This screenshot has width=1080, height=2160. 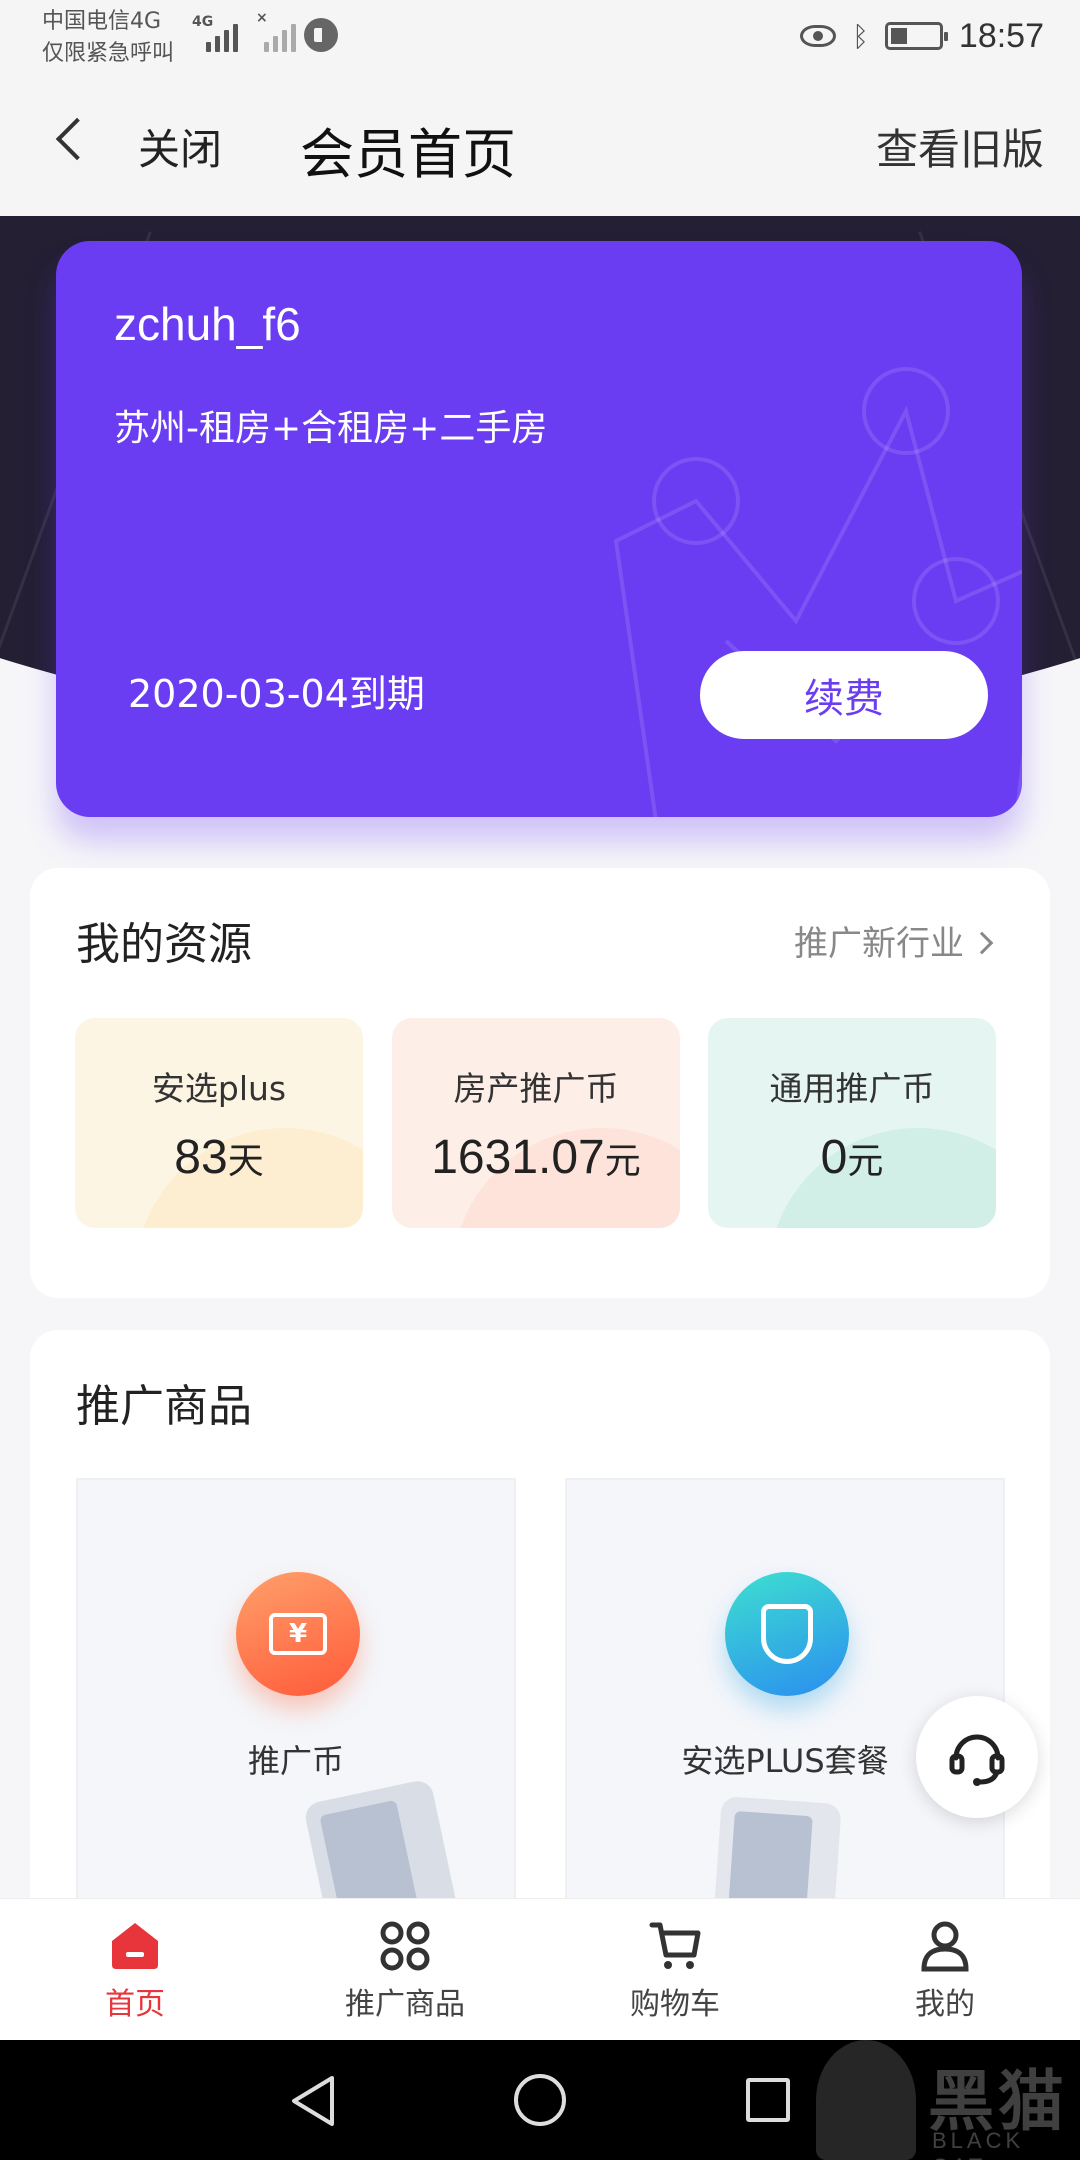 What do you see at coordinates (262, 18) in the screenshot?
I see `no-service-mark: ×` at bounding box center [262, 18].